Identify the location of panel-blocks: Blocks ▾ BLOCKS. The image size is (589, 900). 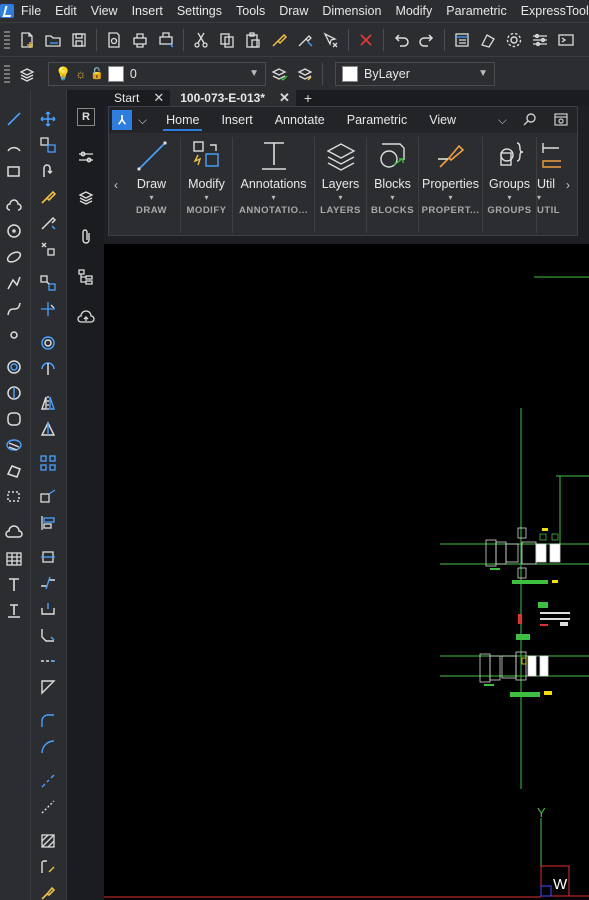
(393, 185).